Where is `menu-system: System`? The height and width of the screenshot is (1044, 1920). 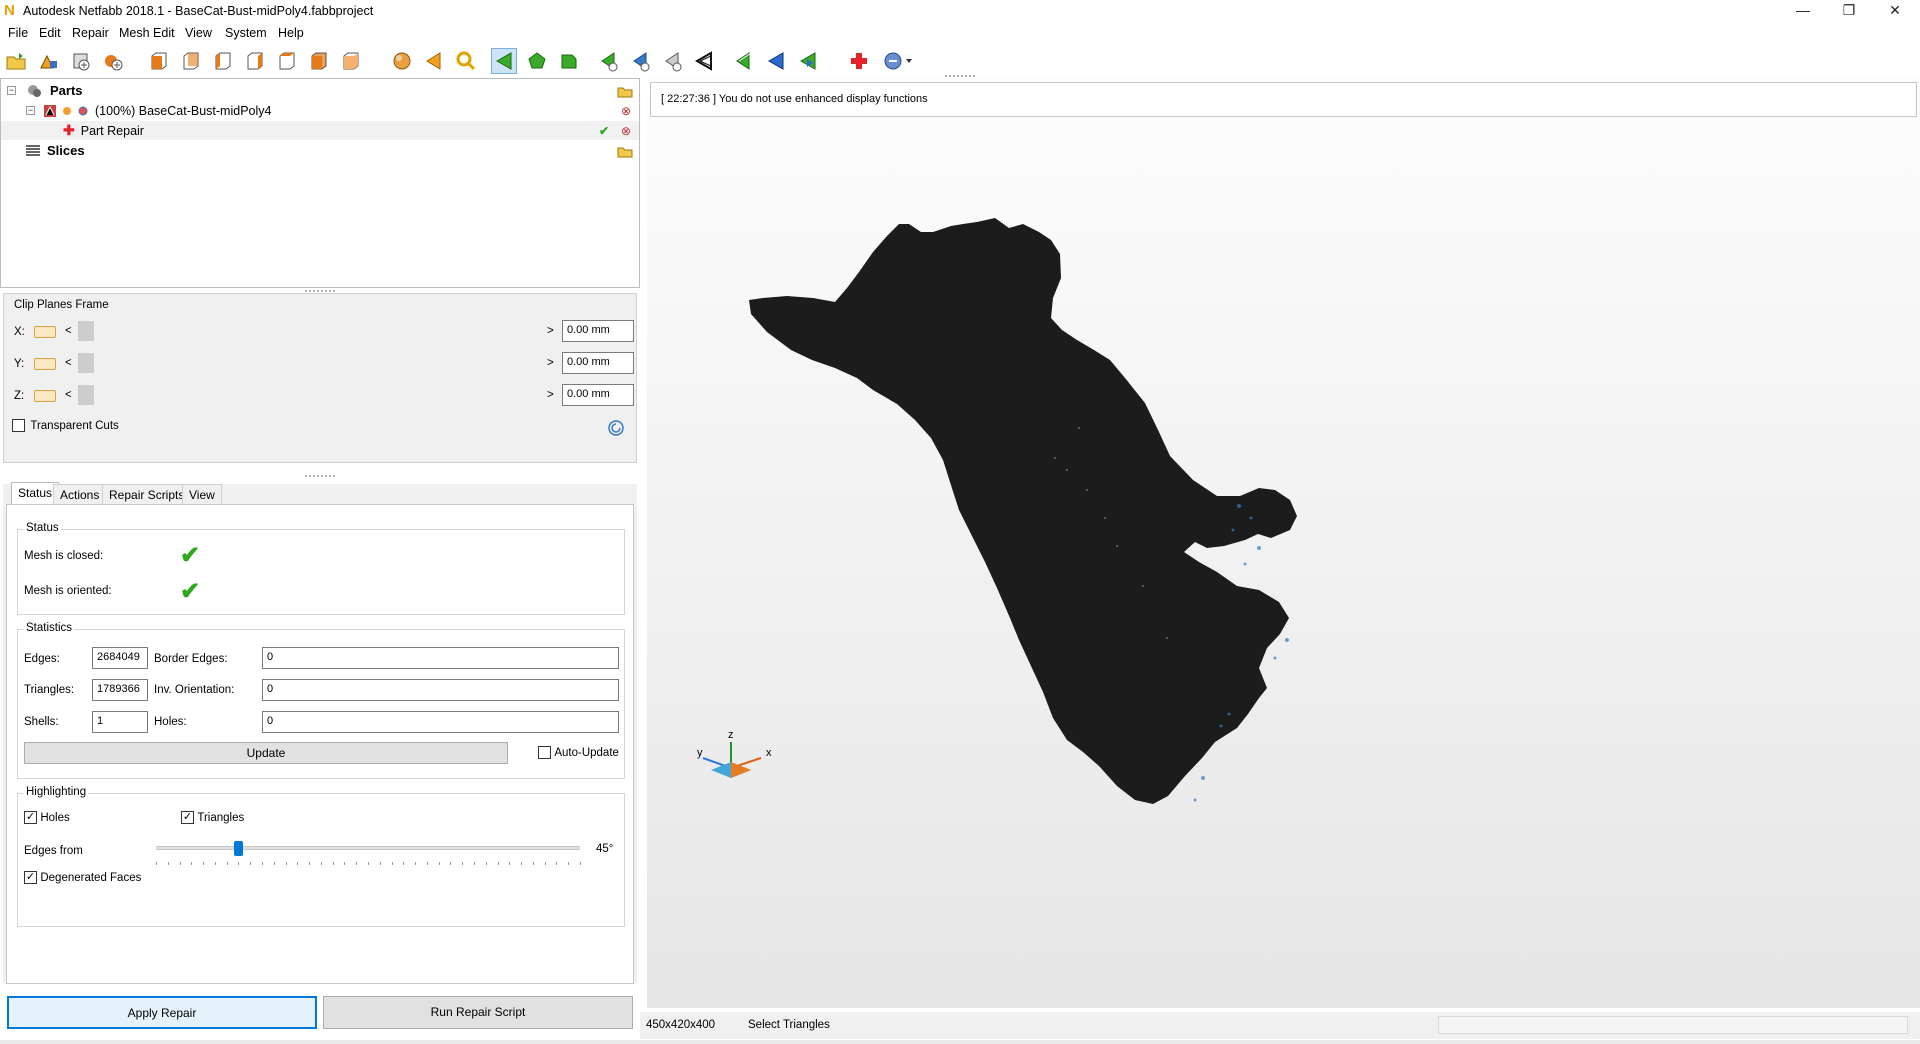
menu-system: System is located at coordinates (246, 33).